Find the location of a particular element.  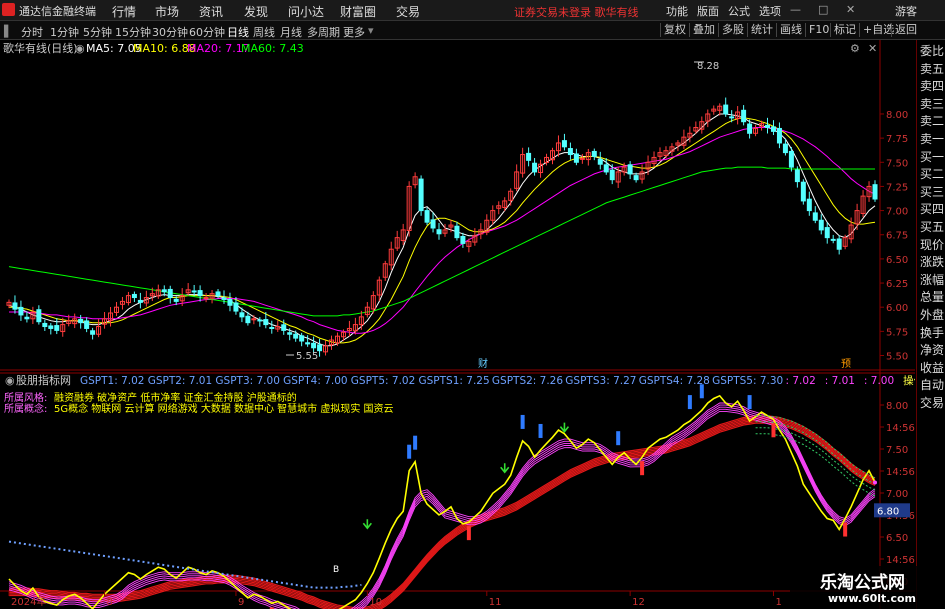

main-y-tick-label: 6.50 is located at coordinates (897, 260).